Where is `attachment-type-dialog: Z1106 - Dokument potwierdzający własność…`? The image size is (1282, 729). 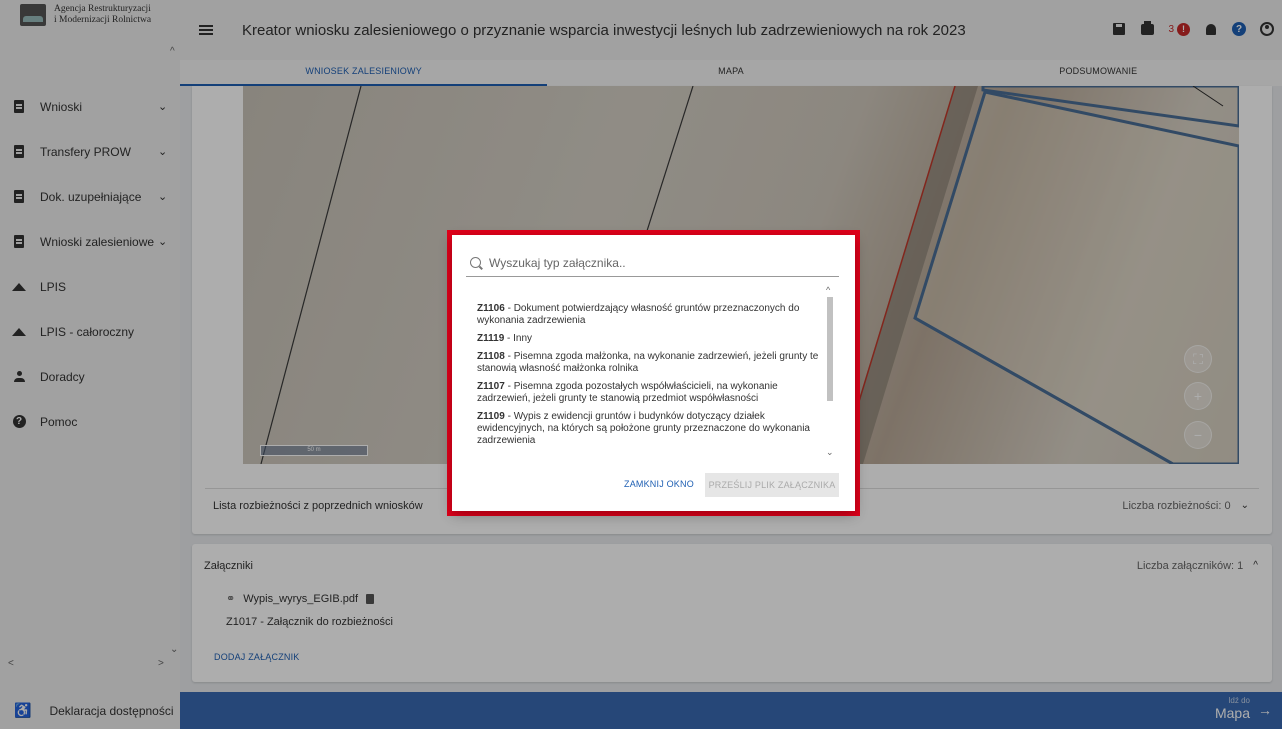
attachment-type-dialog: Z1106 - Dokument potwierdzający własność… is located at coordinates (653, 373).